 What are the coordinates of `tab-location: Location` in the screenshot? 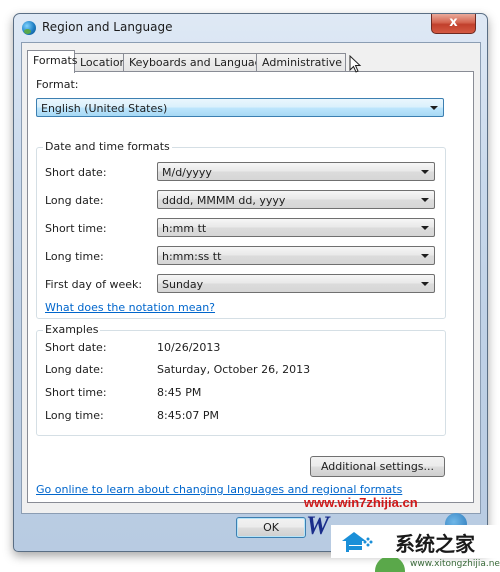 It's located at (100, 62).